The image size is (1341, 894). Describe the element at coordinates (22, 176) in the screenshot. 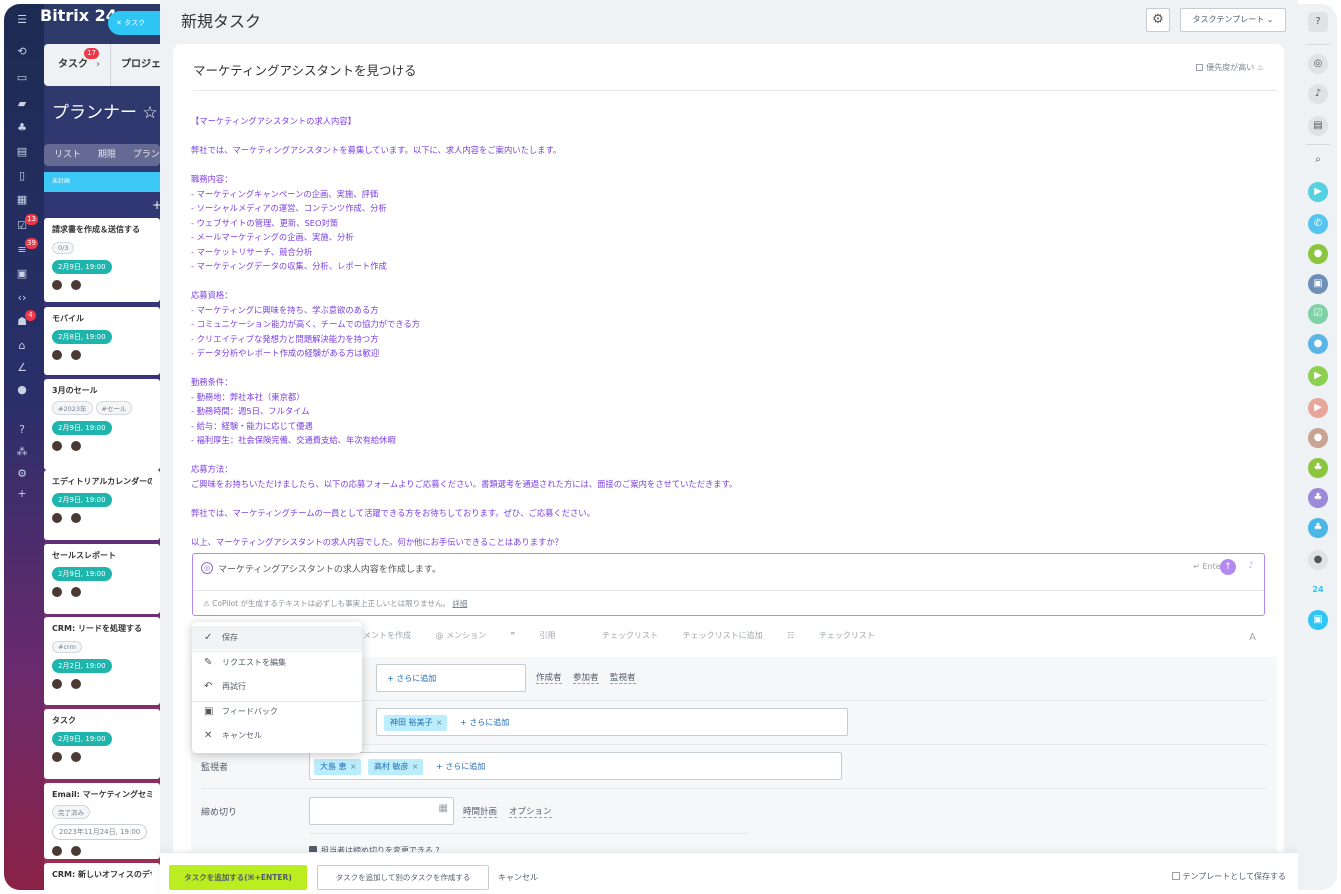

I see `document-icon: ▯` at that location.